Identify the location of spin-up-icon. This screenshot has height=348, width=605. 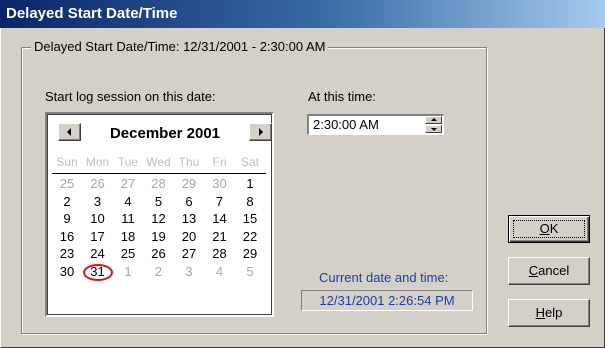
(434, 119).